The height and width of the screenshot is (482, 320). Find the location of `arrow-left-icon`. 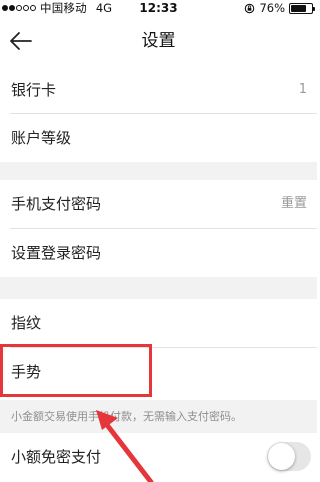

arrow-left-icon is located at coordinates (21, 41).